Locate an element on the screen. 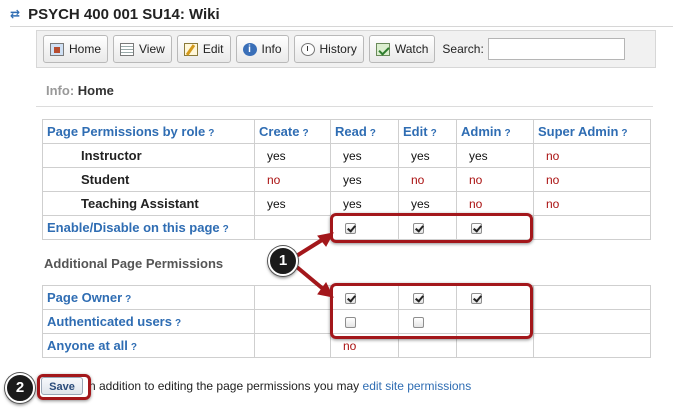 The height and width of the screenshot is (411, 683). callout-arrows is located at coordinates (315, 265).